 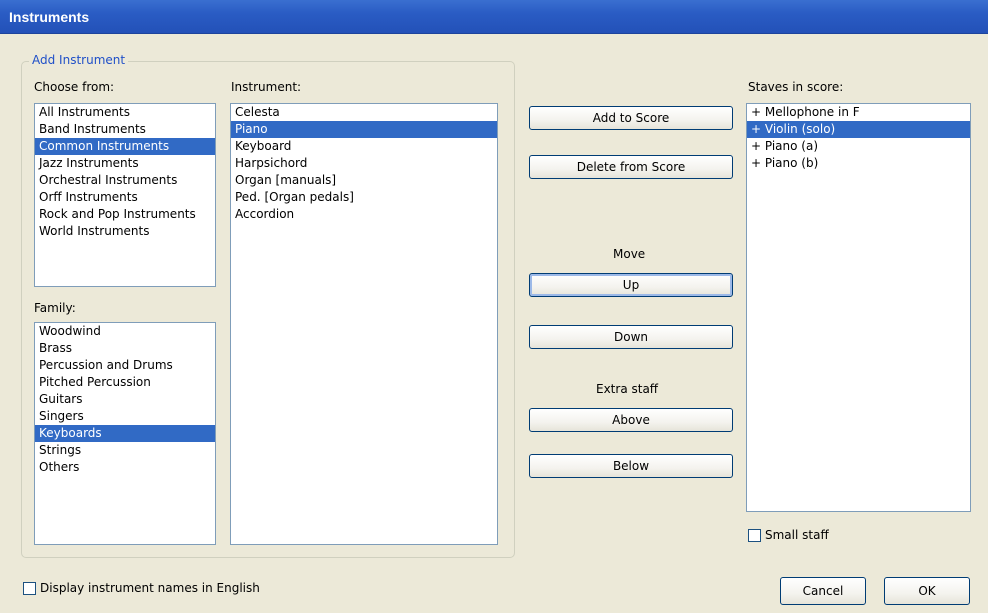 I want to click on choose-from-item: World Instruments, so click(x=125, y=231).